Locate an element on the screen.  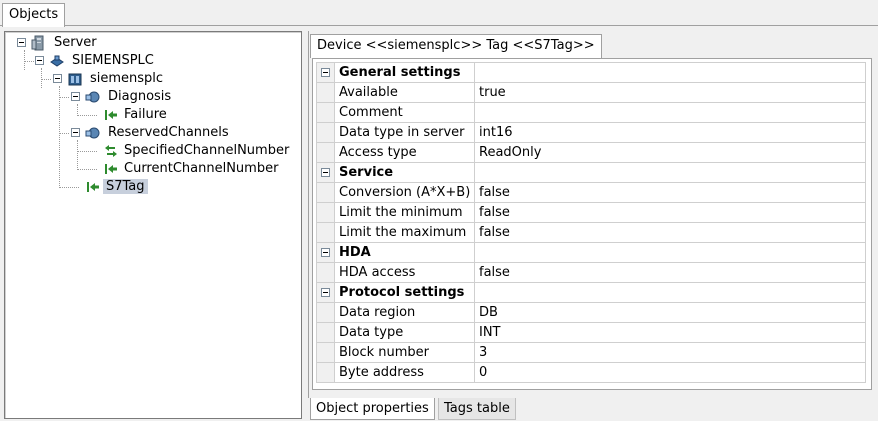
tab-object-properties: Object properties is located at coordinates (372, 409).